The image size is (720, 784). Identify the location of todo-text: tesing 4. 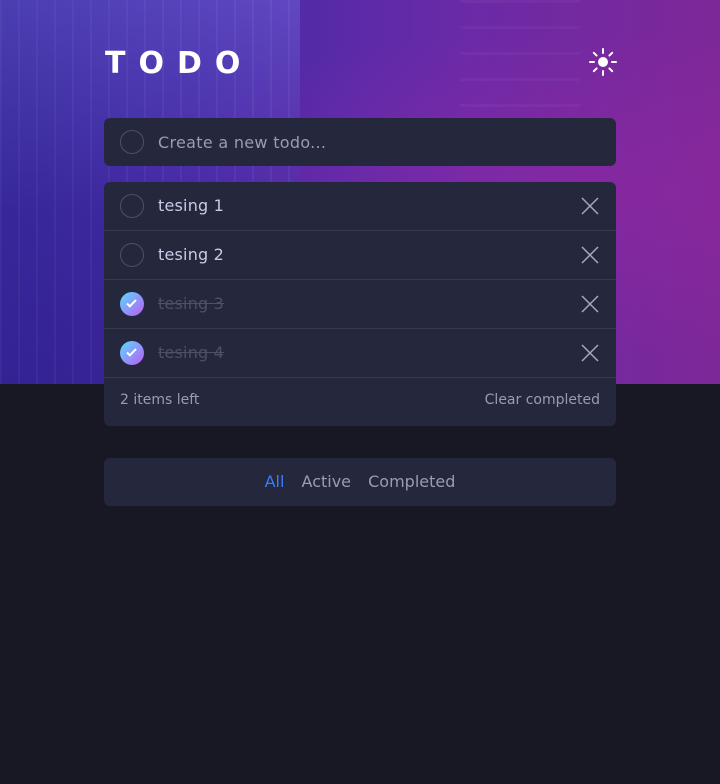
(191, 352).